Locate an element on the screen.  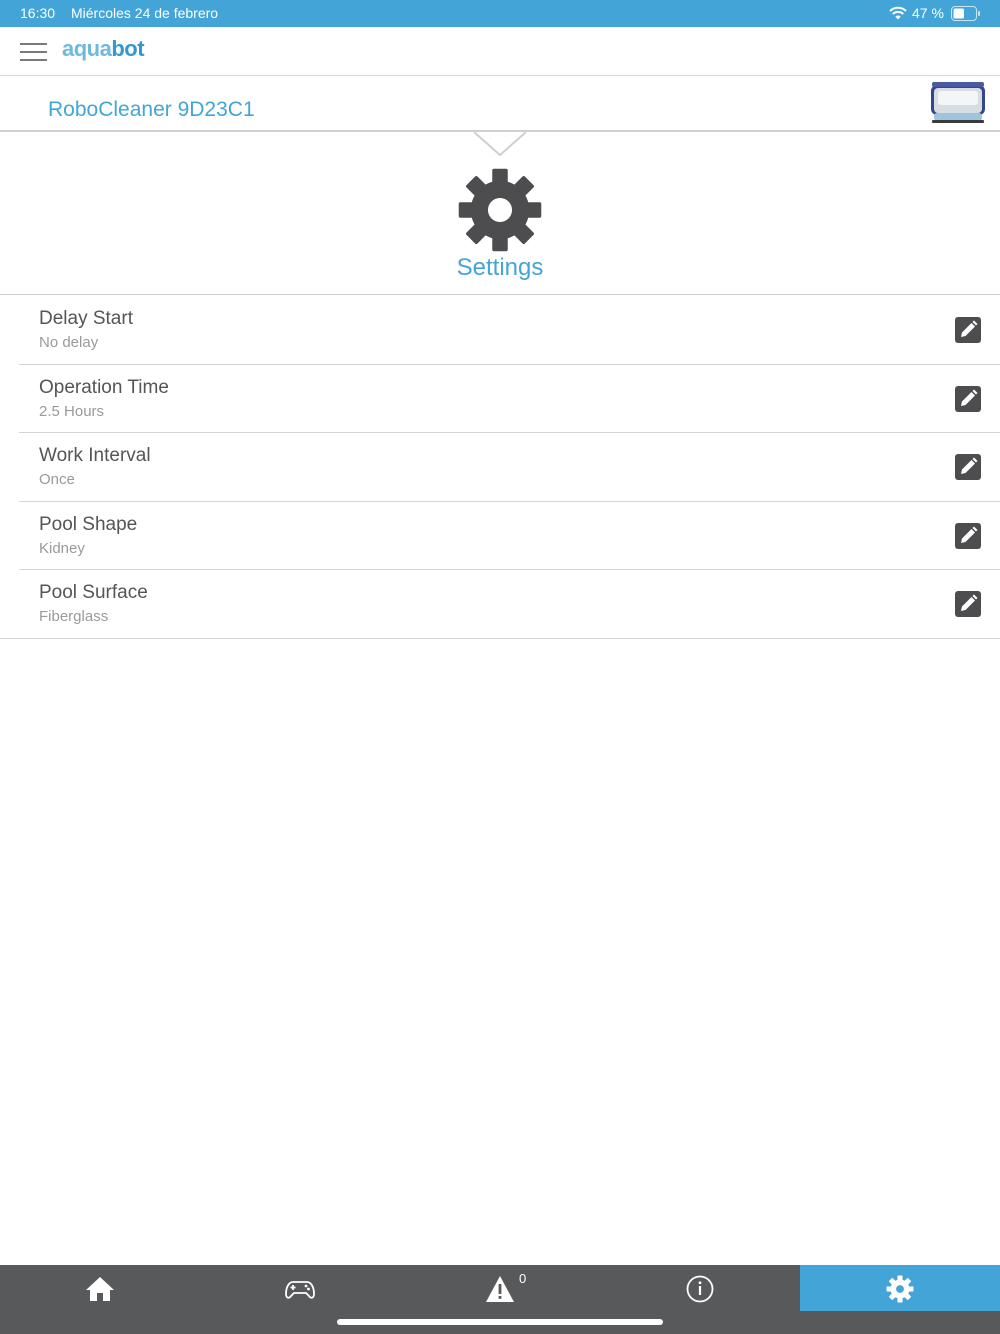
info-icon is located at coordinates (700, 1289).